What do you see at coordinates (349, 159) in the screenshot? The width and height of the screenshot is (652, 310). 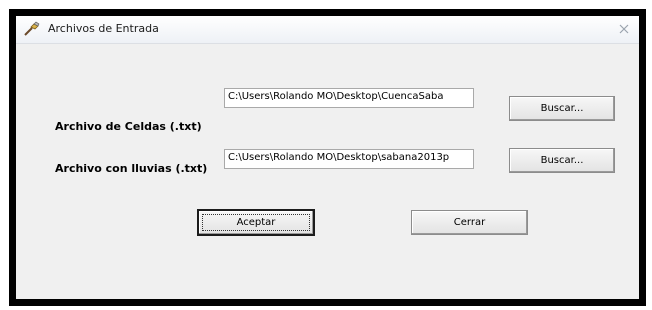 I see `rain-file-field: C:\Users\Rolando MO\Desktop\sabana2013p` at bounding box center [349, 159].